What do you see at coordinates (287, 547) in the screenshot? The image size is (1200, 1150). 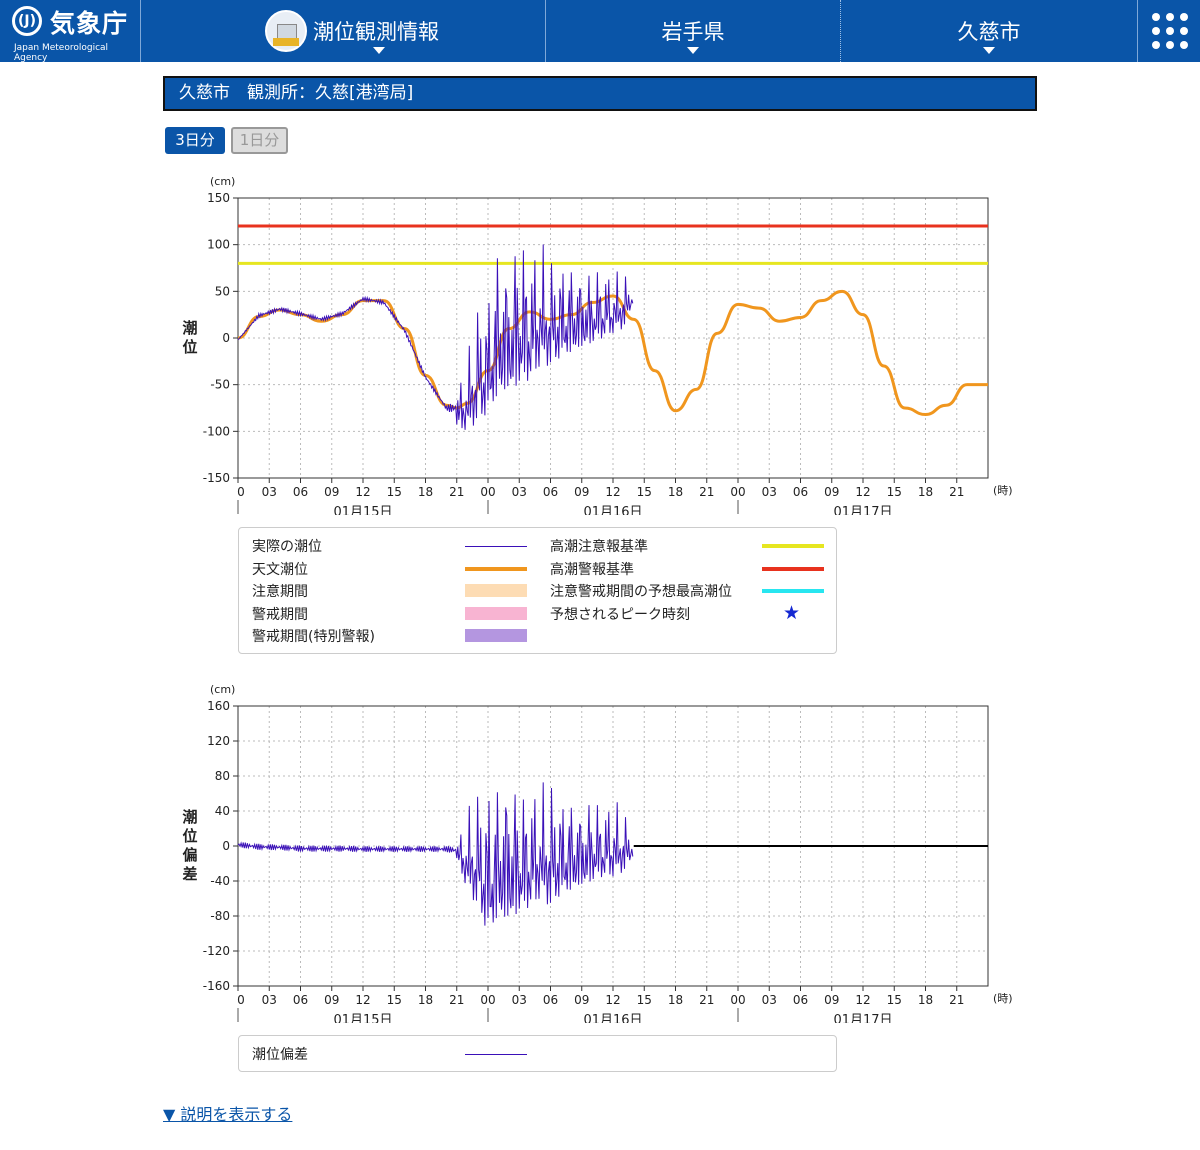 I see `legend-label: 実際の潮位` at bounding box center [287, 547].